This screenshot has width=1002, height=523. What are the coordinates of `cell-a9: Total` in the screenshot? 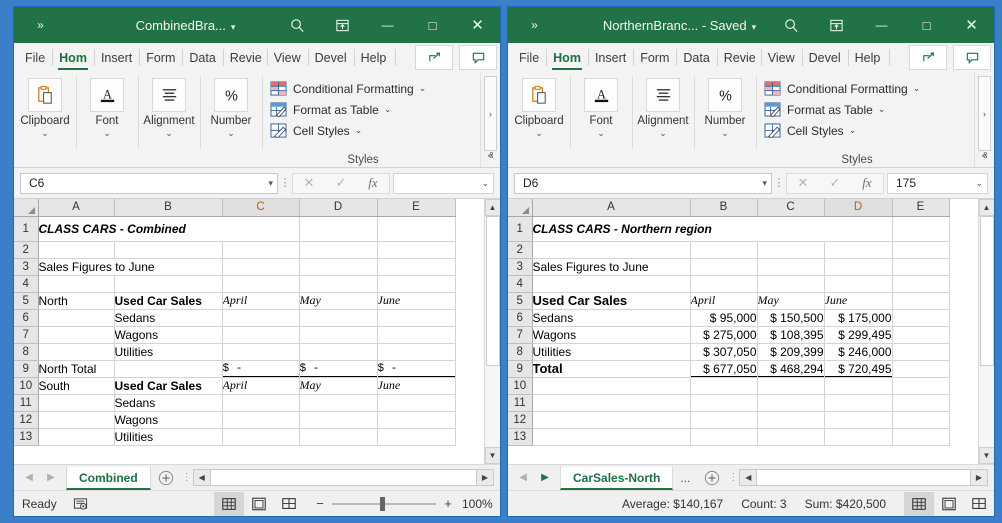 It's located at (611, 369).